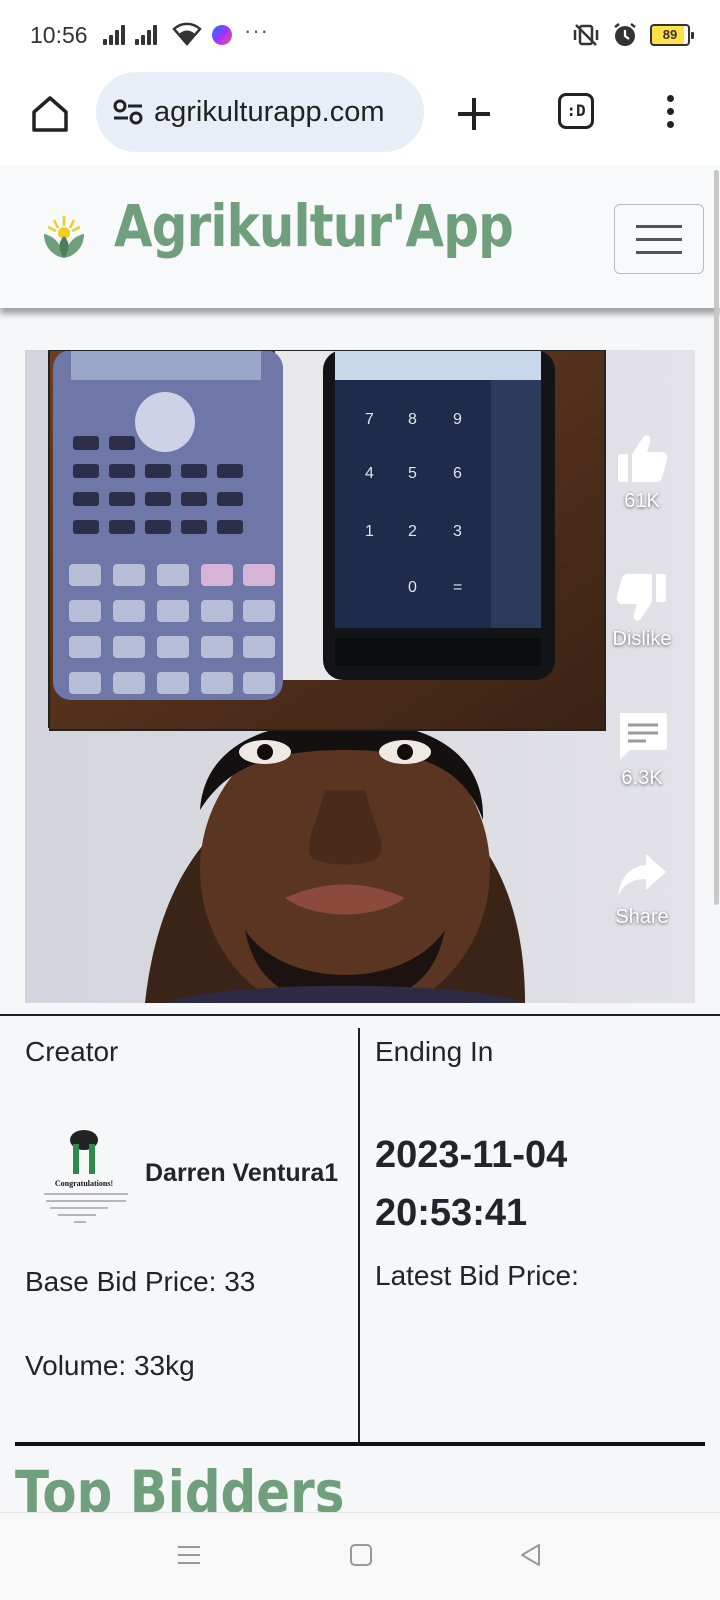  What do you see at coordinates (531, 1555) in the screenshot?
I see `back-icon` at bounding box center [531, 1555].